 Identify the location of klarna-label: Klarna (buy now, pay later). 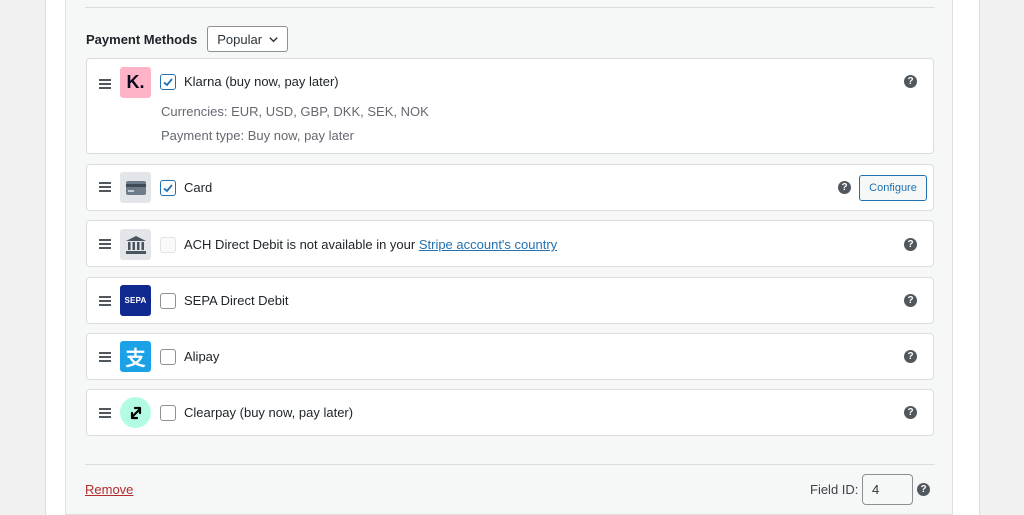
(261, 81).